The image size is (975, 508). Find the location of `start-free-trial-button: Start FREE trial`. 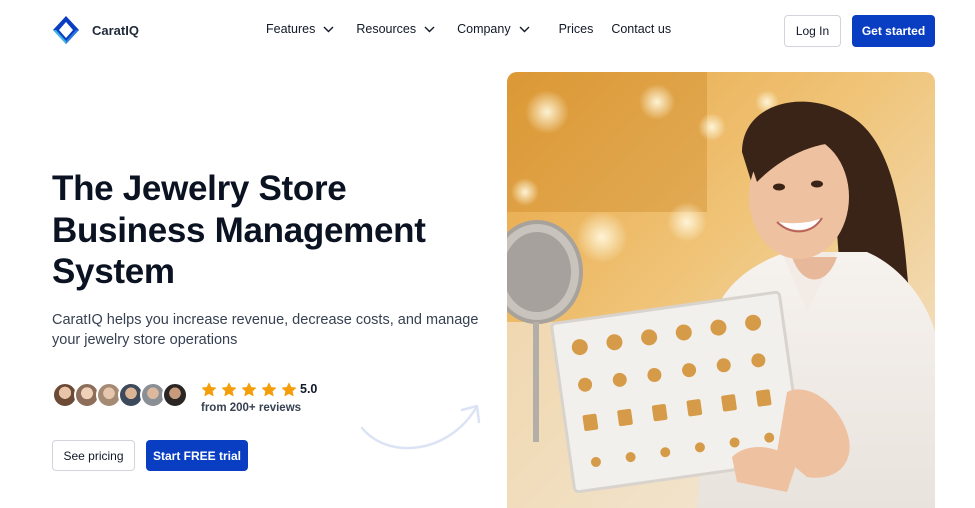

start-free-trial-button: Start FREE trial is located at coordinates (197, 455).